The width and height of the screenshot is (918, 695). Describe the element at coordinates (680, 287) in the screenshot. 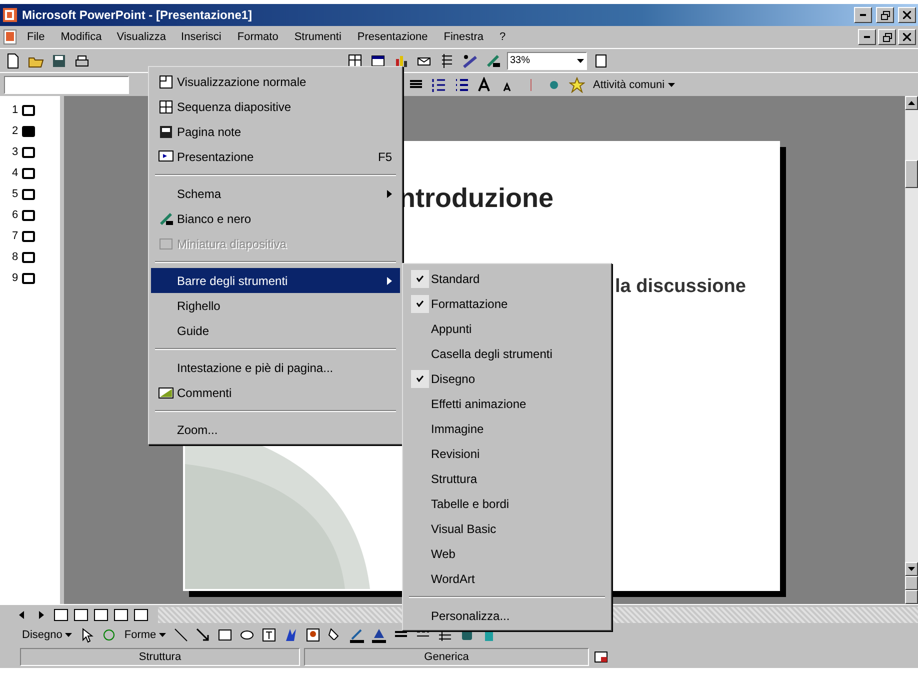

I see `bullet-text: la discussione` at that location.